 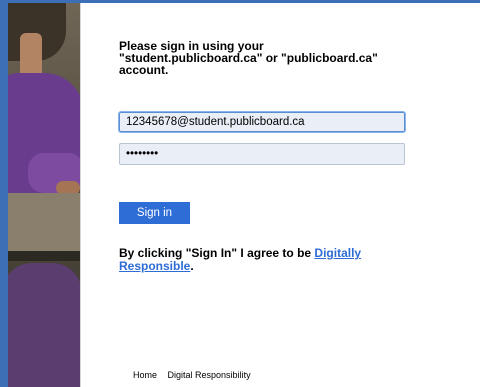 I want to click on photo-table, so click(x=44, y=223).